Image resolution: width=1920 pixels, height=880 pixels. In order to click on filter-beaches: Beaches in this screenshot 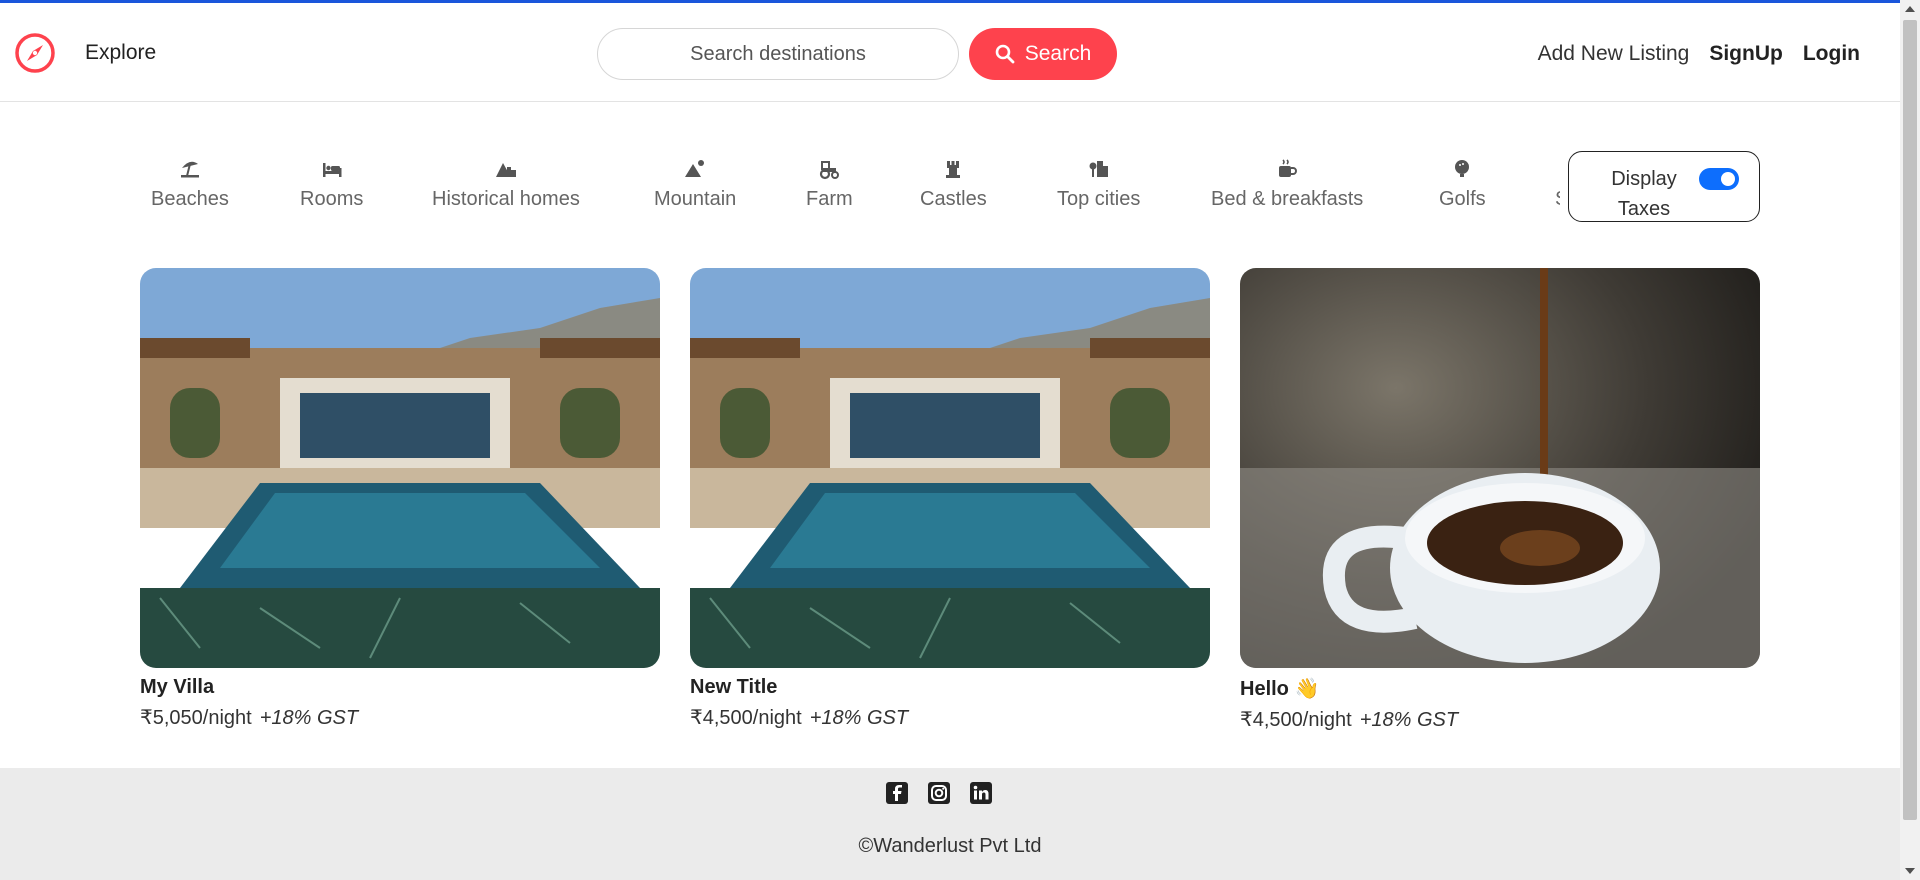, I will do `click(190, 184)`.